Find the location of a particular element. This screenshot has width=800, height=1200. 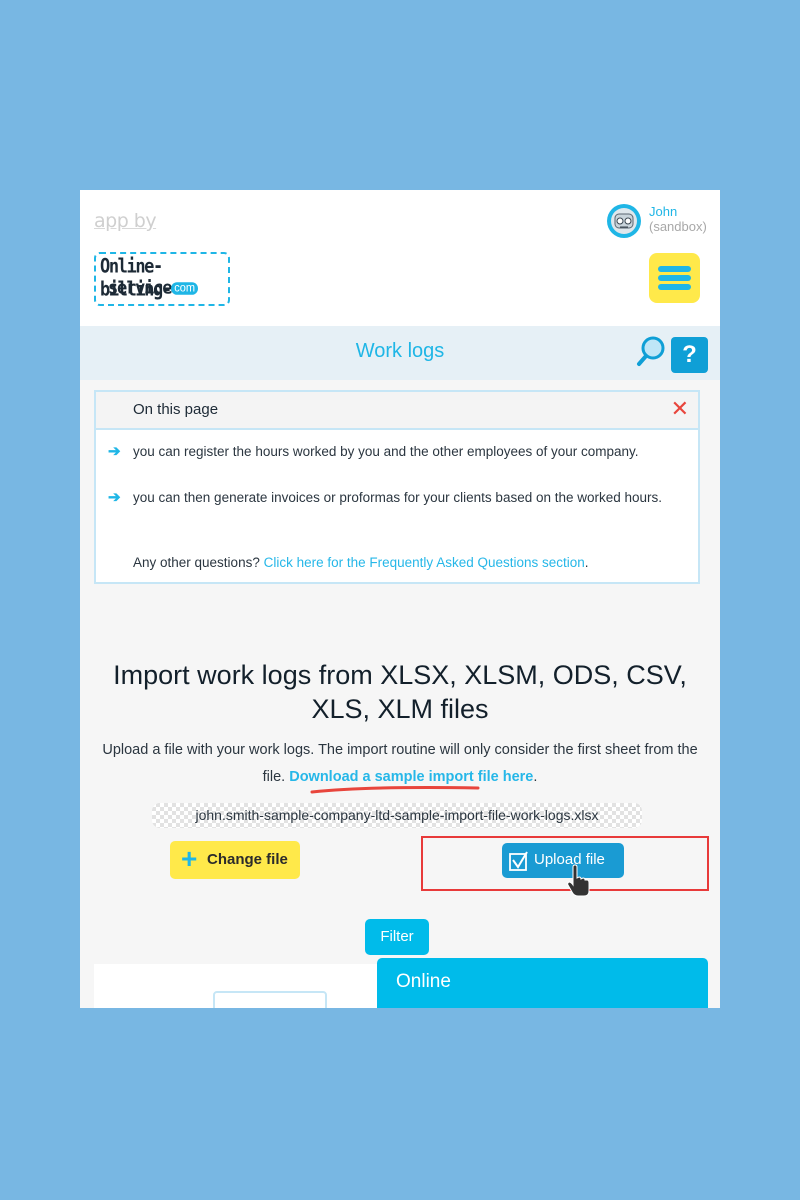

change-file-button: + Change file is located at coordinates (235, 860).